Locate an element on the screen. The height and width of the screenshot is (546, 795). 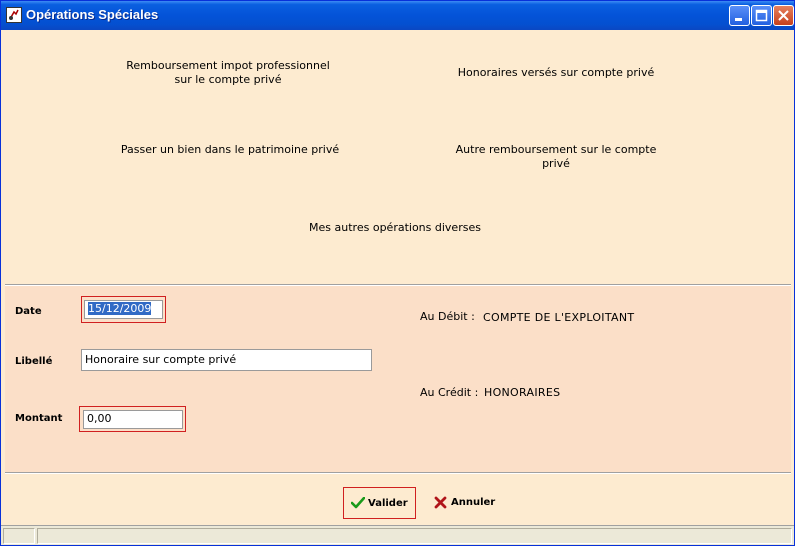
window-title: Opérations Spéciales is located at coordinates (92, 14).